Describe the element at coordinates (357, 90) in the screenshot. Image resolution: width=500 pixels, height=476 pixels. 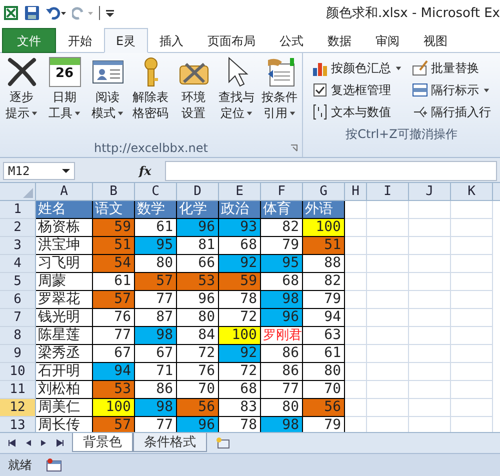
I see `ribbon-button: 复选框管理` at that location.